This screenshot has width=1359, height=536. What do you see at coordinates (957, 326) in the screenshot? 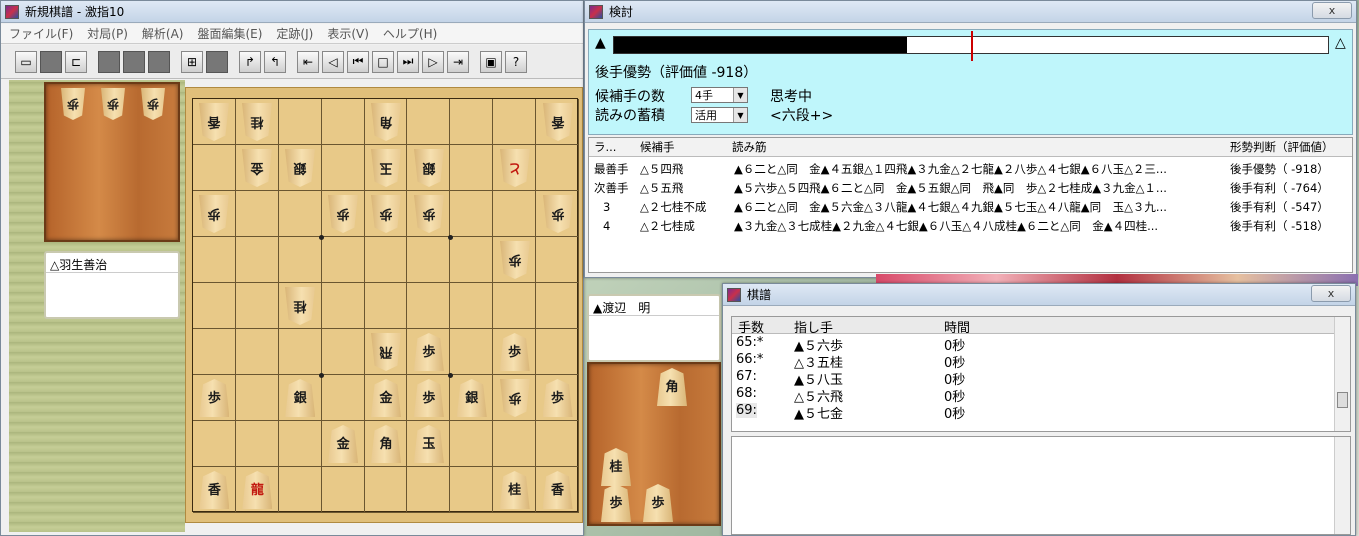
I see `col-time-header: 時間` at bounding box center [957, 326].